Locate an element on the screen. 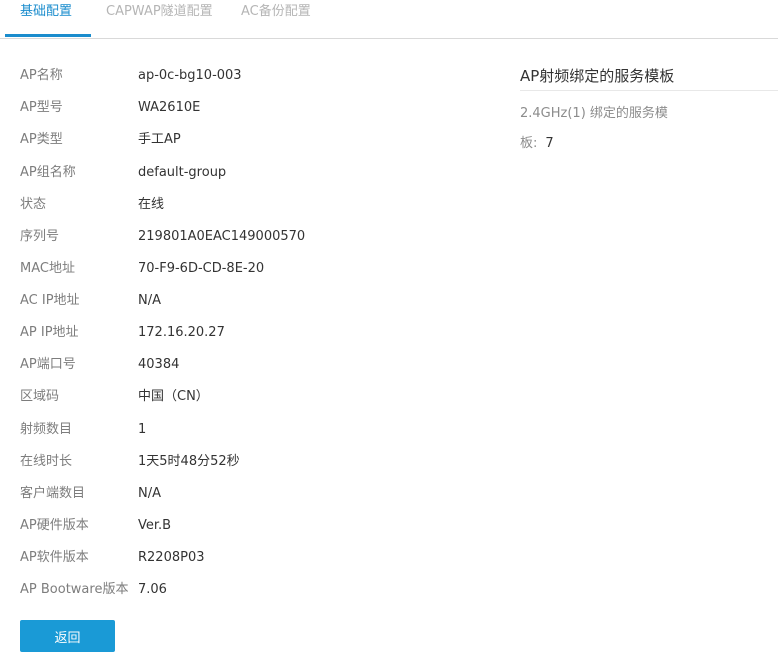 Image resolution: width=778 pixels, height=665 pixels. info-label: AP硬件版本 is located at coordinates (54, 525).